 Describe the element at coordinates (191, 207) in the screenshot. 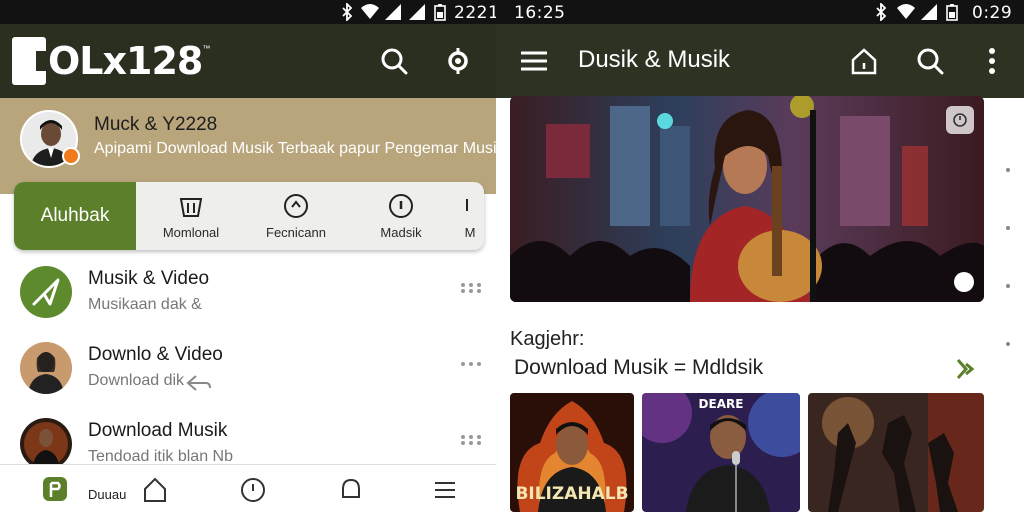

I see `bucket-icon` at that location.